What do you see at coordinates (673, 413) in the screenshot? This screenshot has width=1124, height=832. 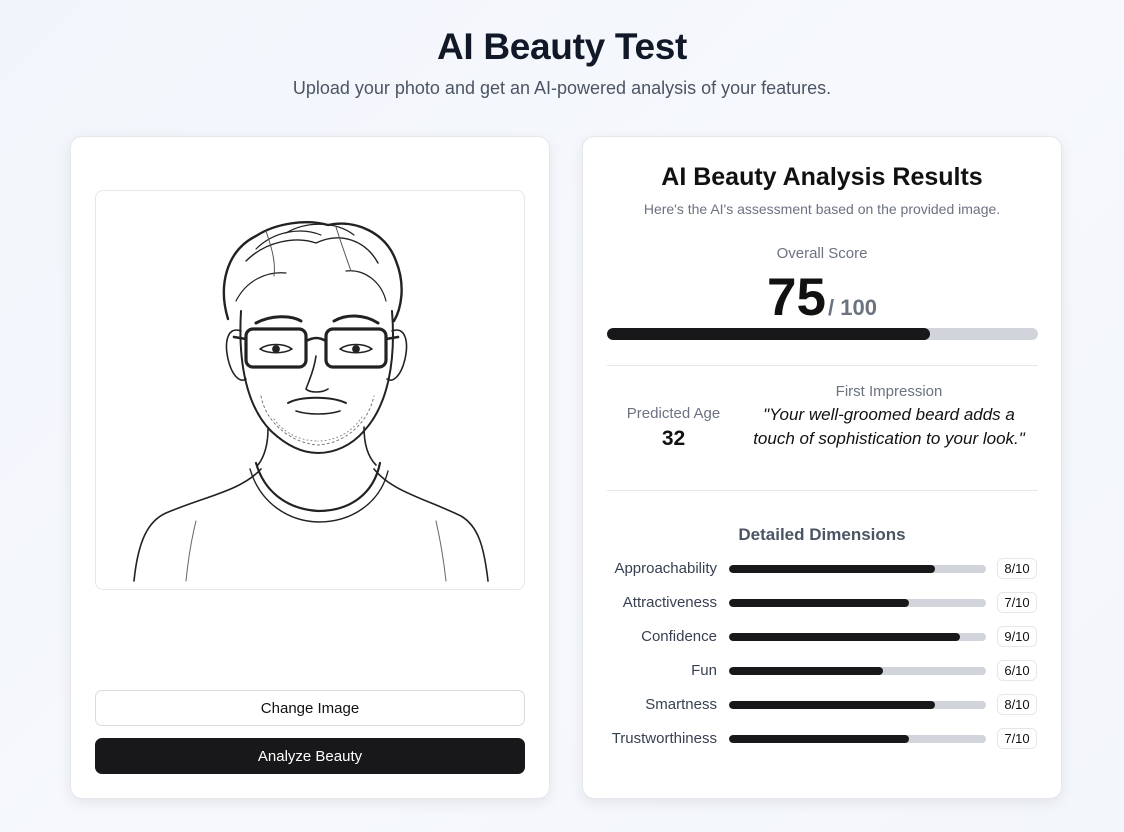 I see `predicted-age-label: Predicted Age` at bounding box center [673, 413].